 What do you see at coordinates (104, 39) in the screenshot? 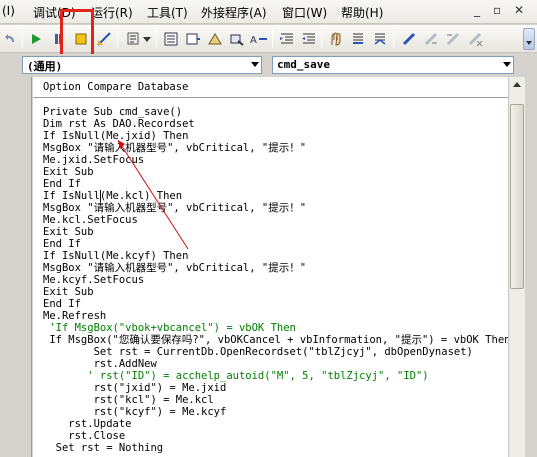
I see `design-mode-icon` at bounding box center [104, 39].